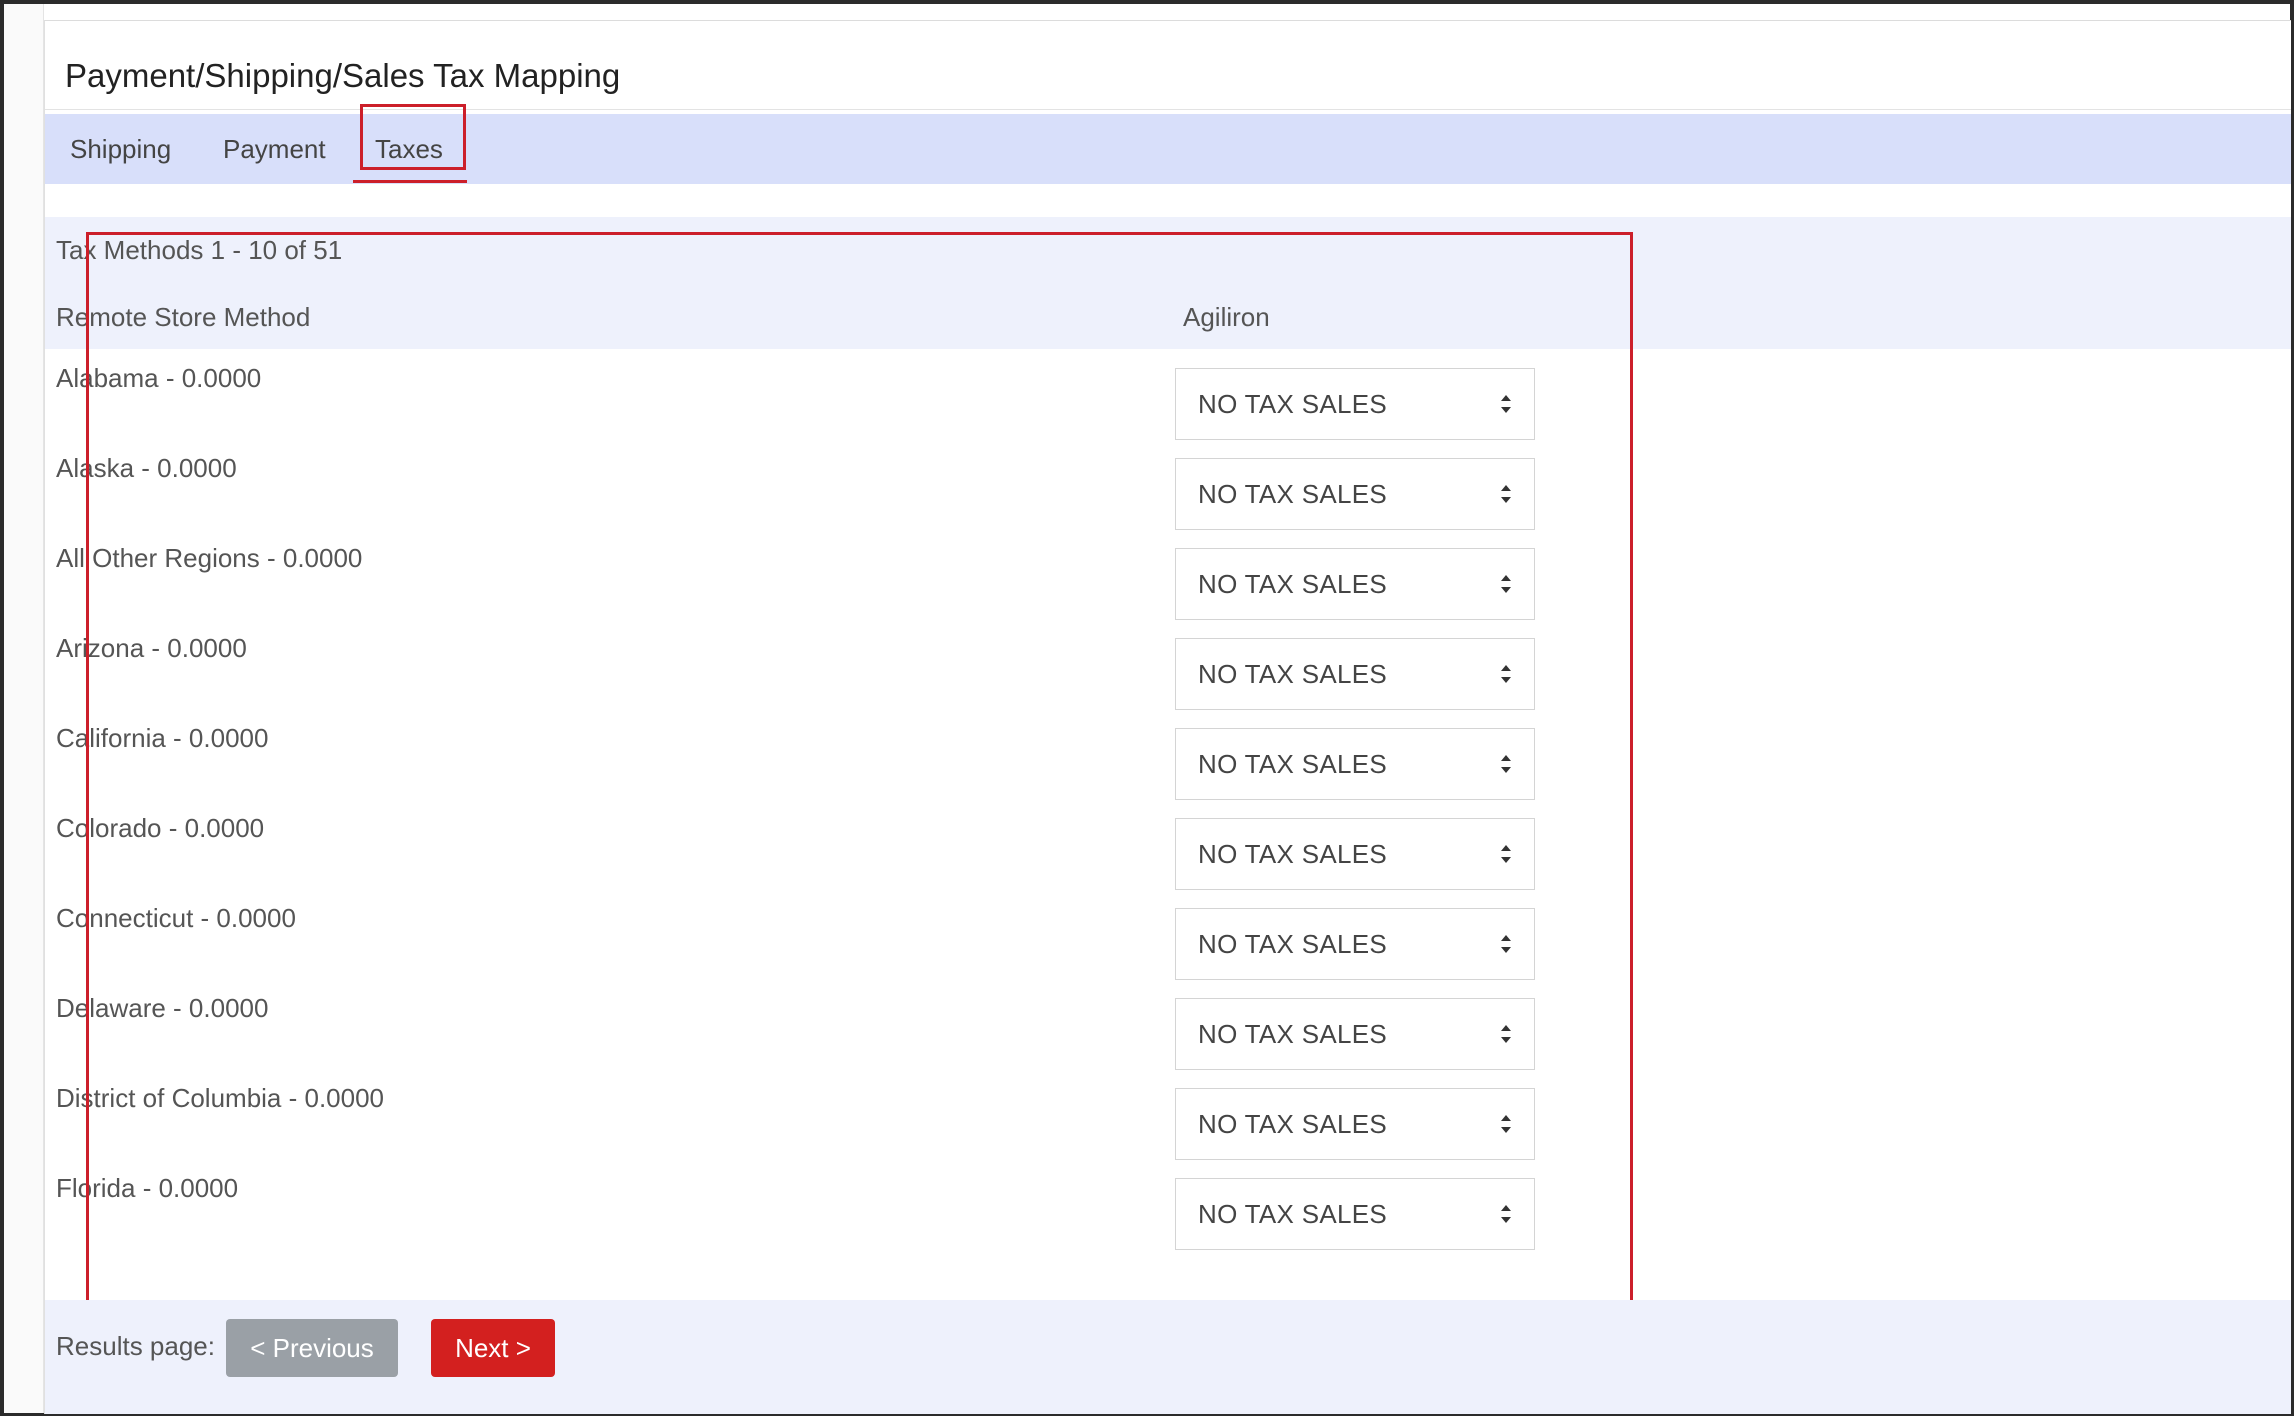 This screenshot has width=2294, height=1416. Describe the element at coordinates (493, 1348) in the screenshot. I see `next-button: Next >` at that location.